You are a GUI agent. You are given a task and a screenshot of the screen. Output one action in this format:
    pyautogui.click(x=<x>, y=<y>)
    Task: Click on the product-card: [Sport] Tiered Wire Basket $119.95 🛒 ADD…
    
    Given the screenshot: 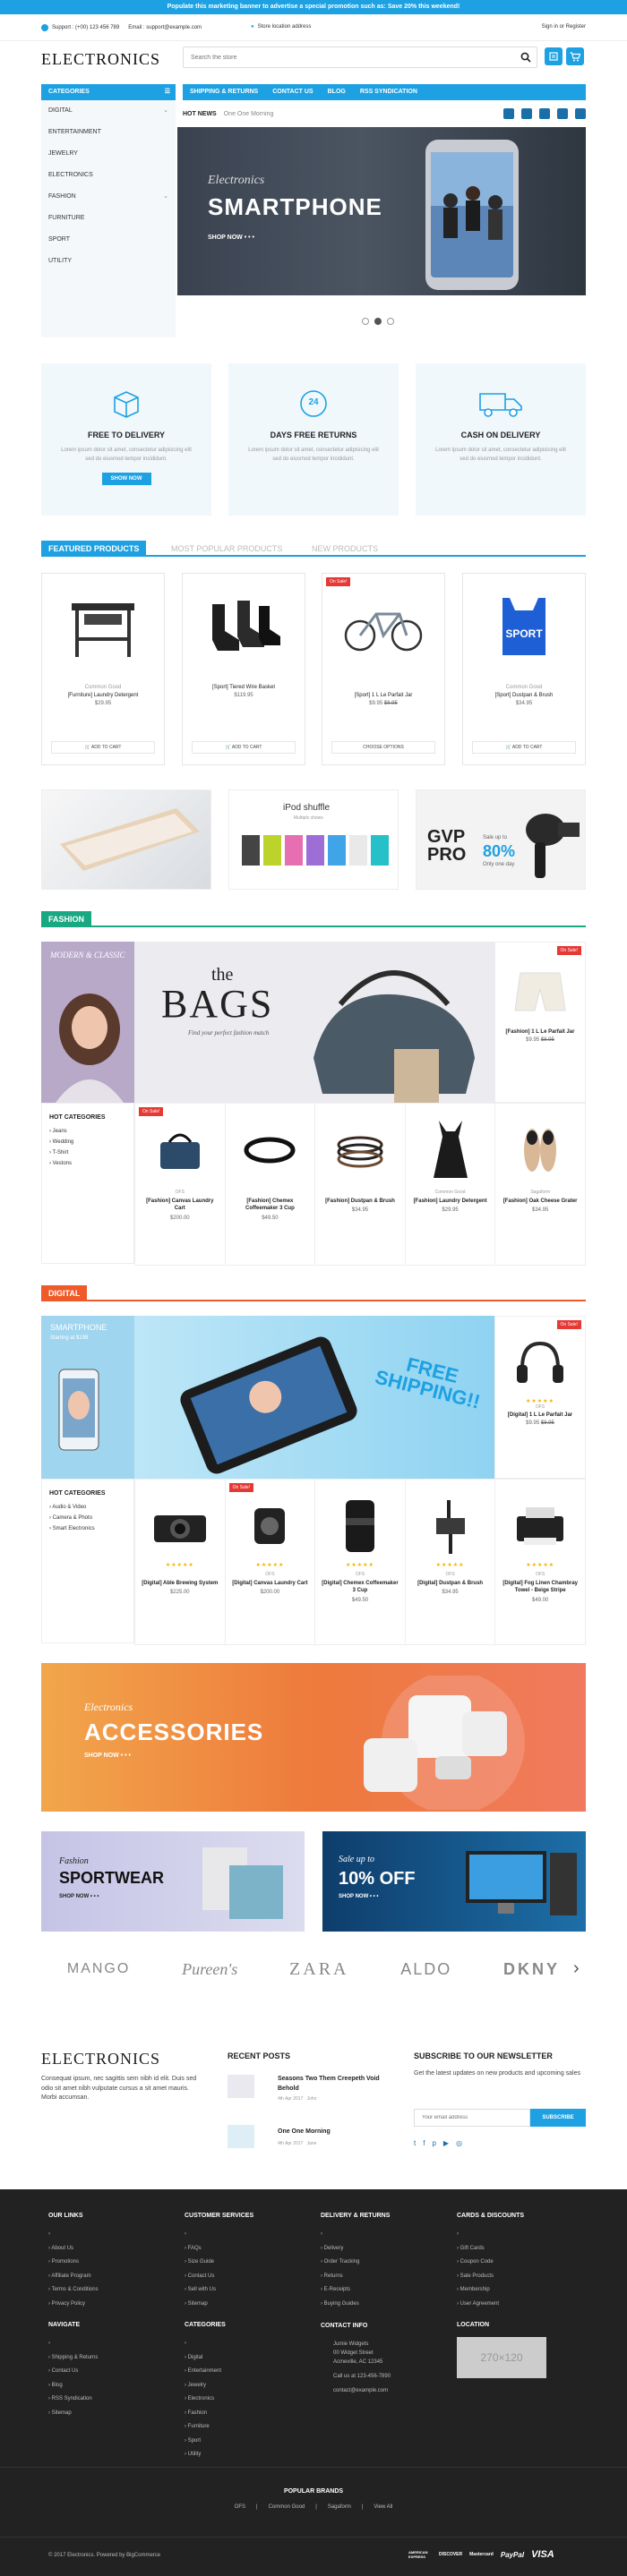 What is the action you would take?
    pyautogui.click(x=243, y=669)
    